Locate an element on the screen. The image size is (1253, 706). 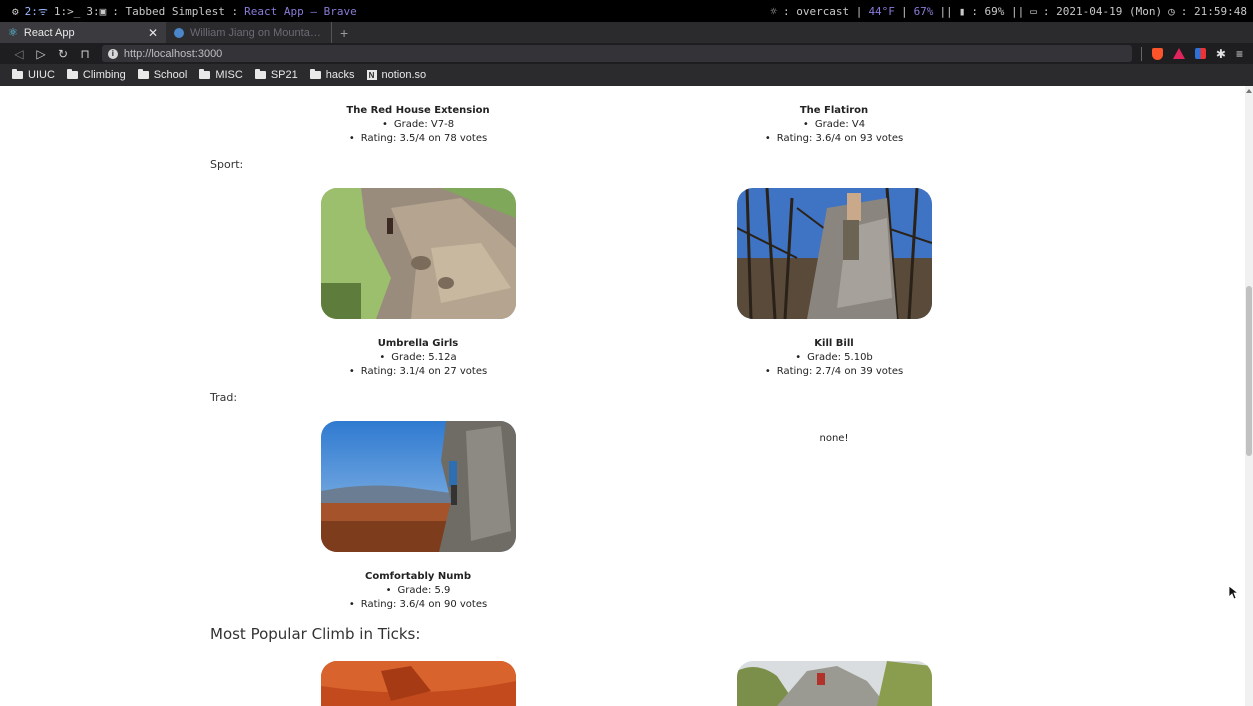
climb-rating: Rating: 3.6/4 on 93 votes is located at coordinates (834, 139).